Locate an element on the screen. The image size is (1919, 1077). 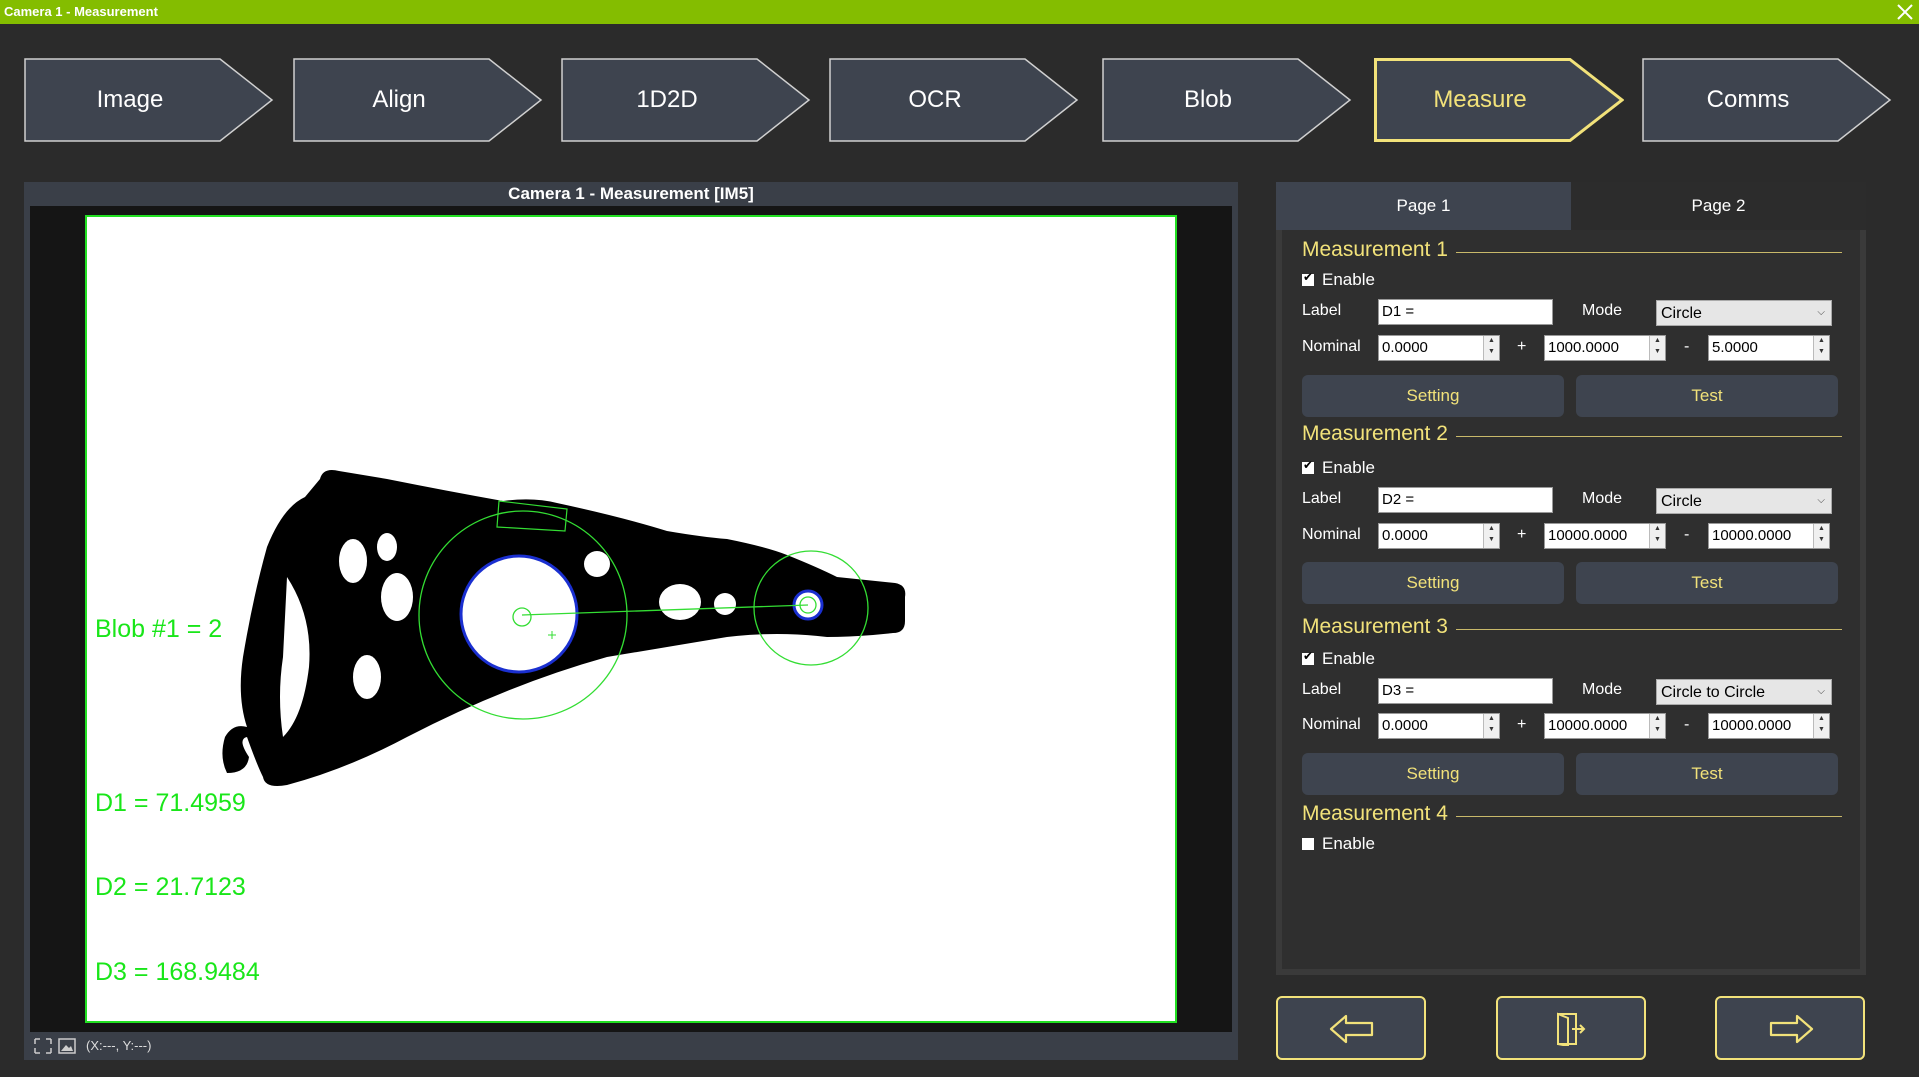
measurement-header: Measurement 1 is located at coordinates (1572, 252).